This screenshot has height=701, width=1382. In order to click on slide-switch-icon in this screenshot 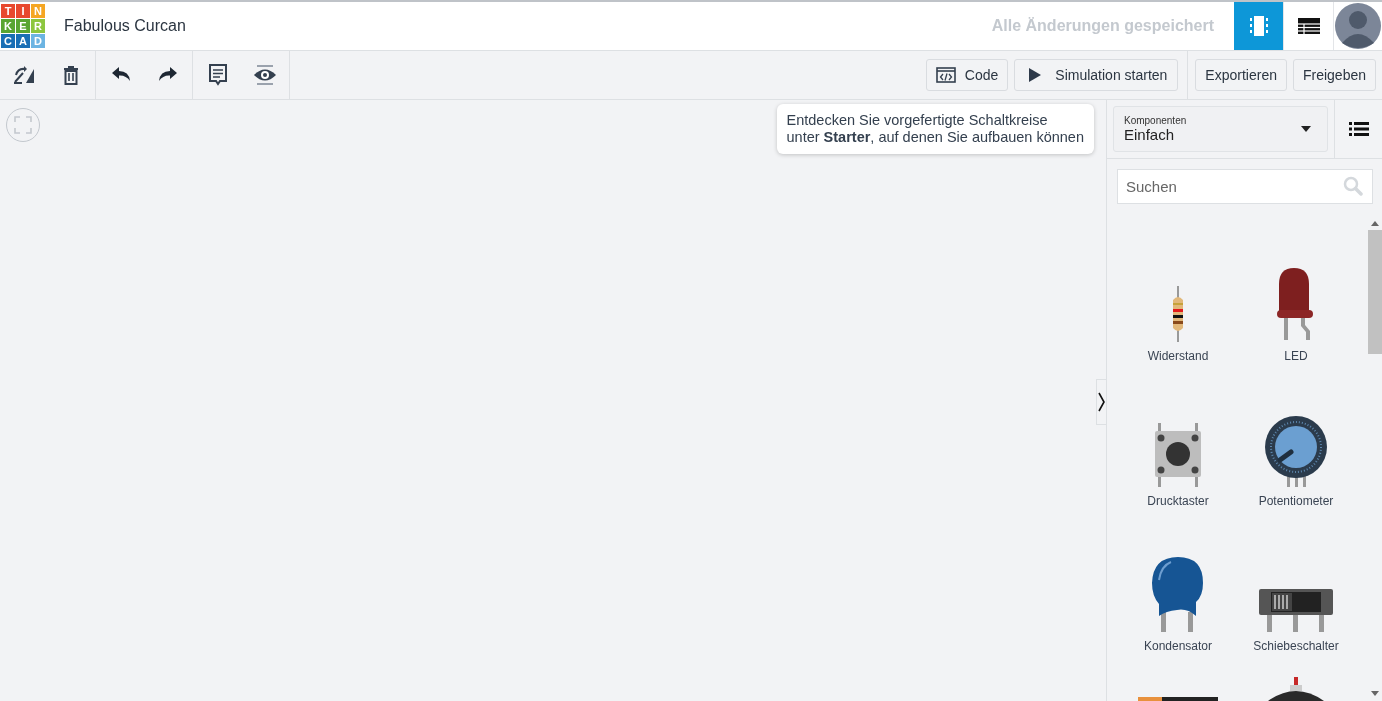, I will do `click(1296, 610)`.